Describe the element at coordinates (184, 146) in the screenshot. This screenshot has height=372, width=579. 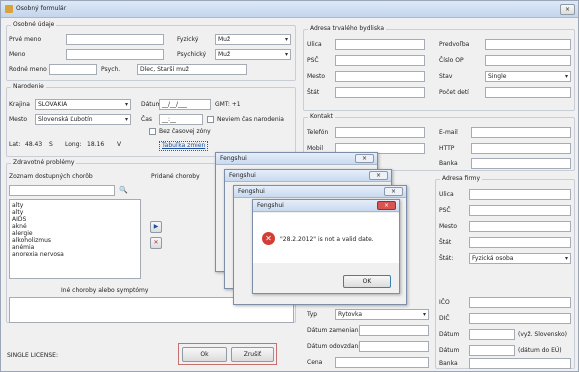
I see `zones-link: Tabuľka zmien` at that location.